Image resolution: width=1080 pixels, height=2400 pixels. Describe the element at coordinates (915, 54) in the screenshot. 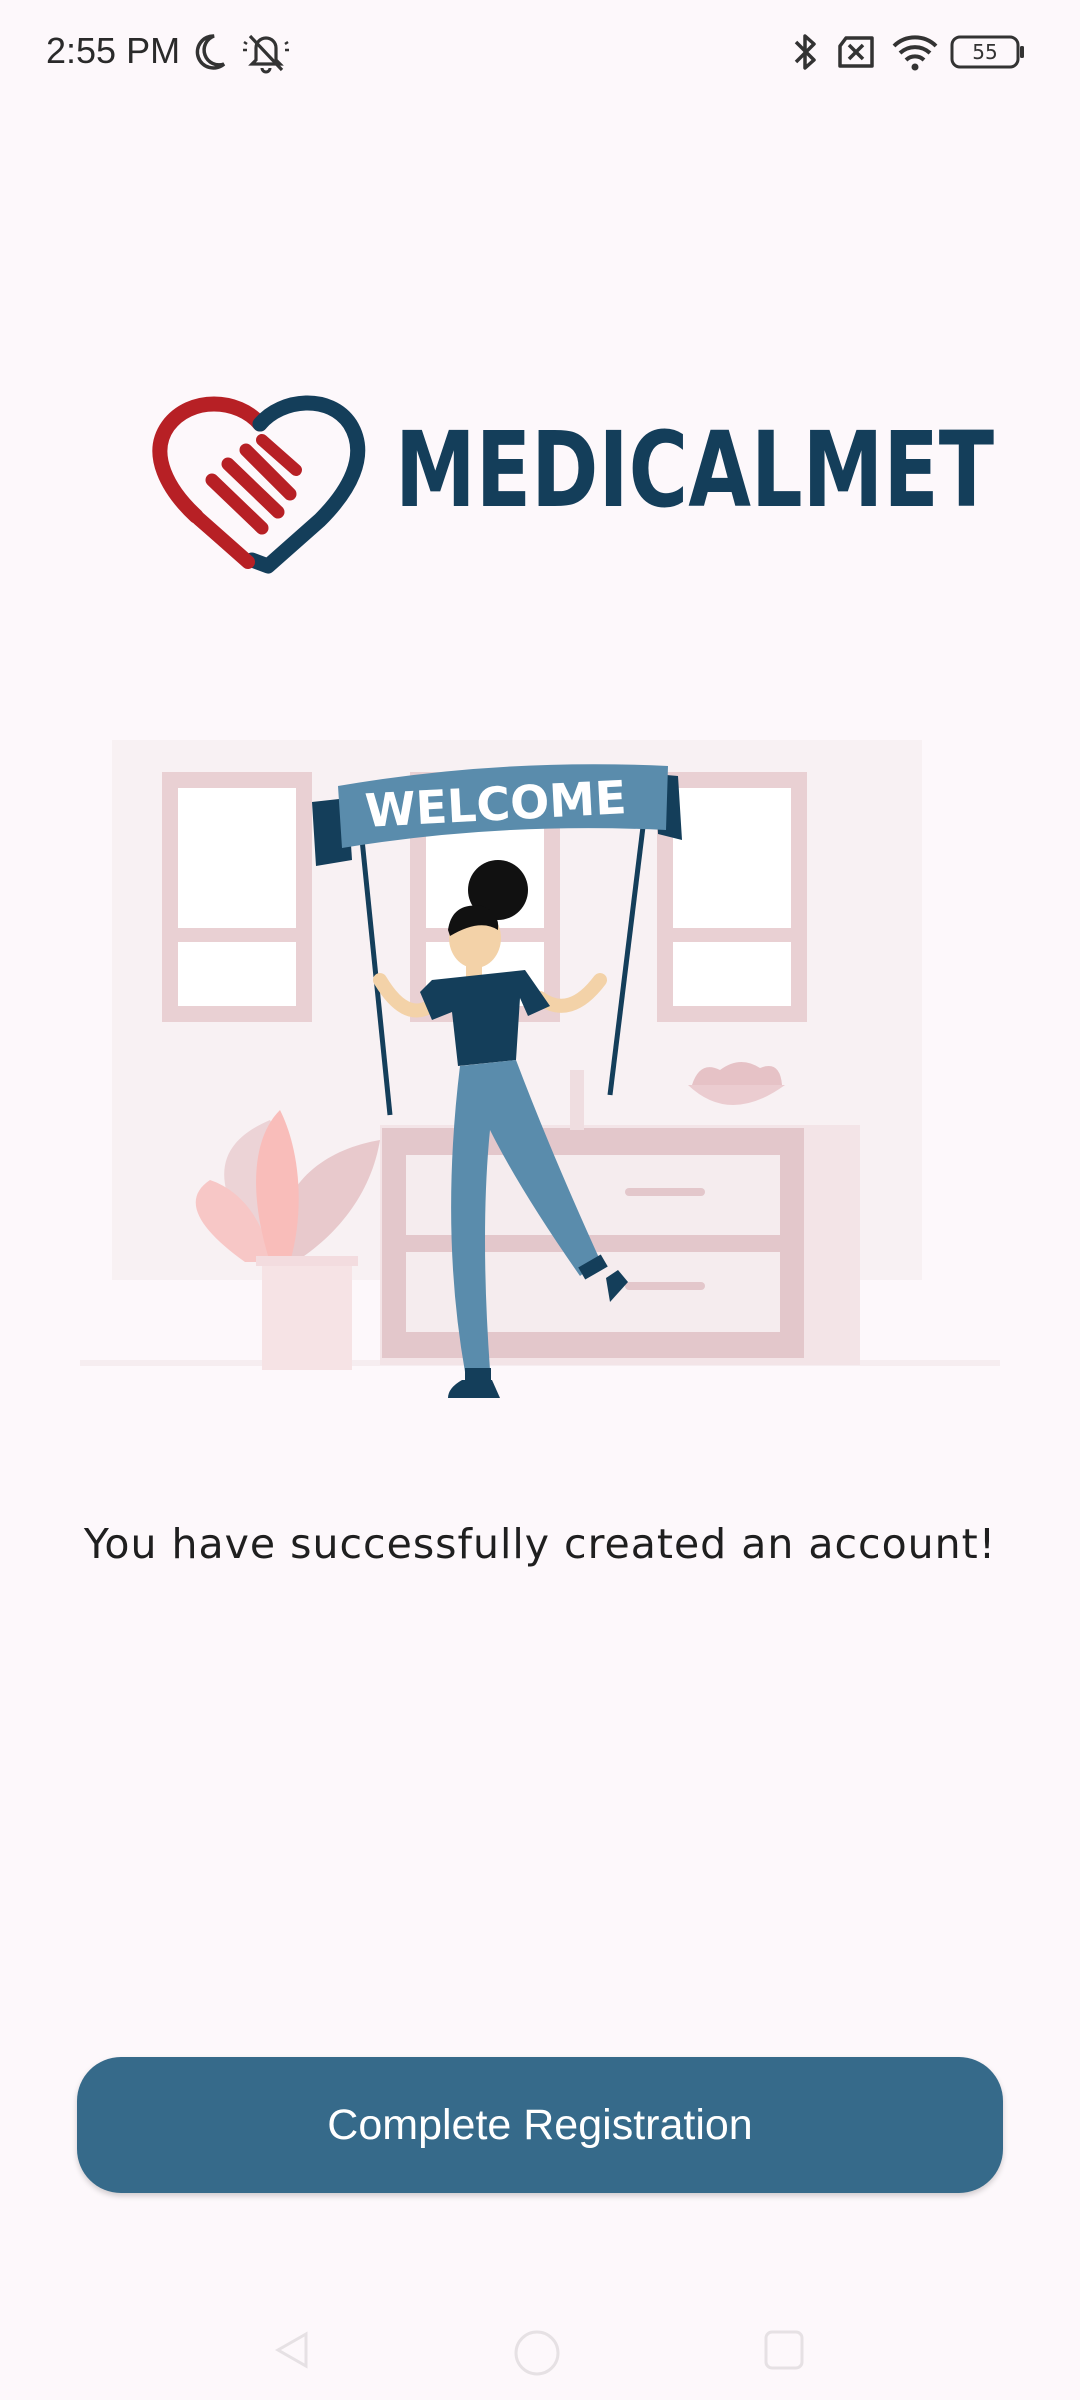

I see `wifi-icon` at that location.